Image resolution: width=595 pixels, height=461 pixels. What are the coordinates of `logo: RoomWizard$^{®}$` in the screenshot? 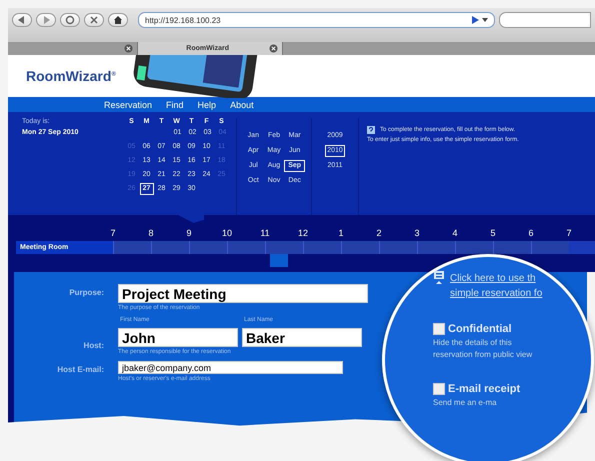 It's located at (71, 76).